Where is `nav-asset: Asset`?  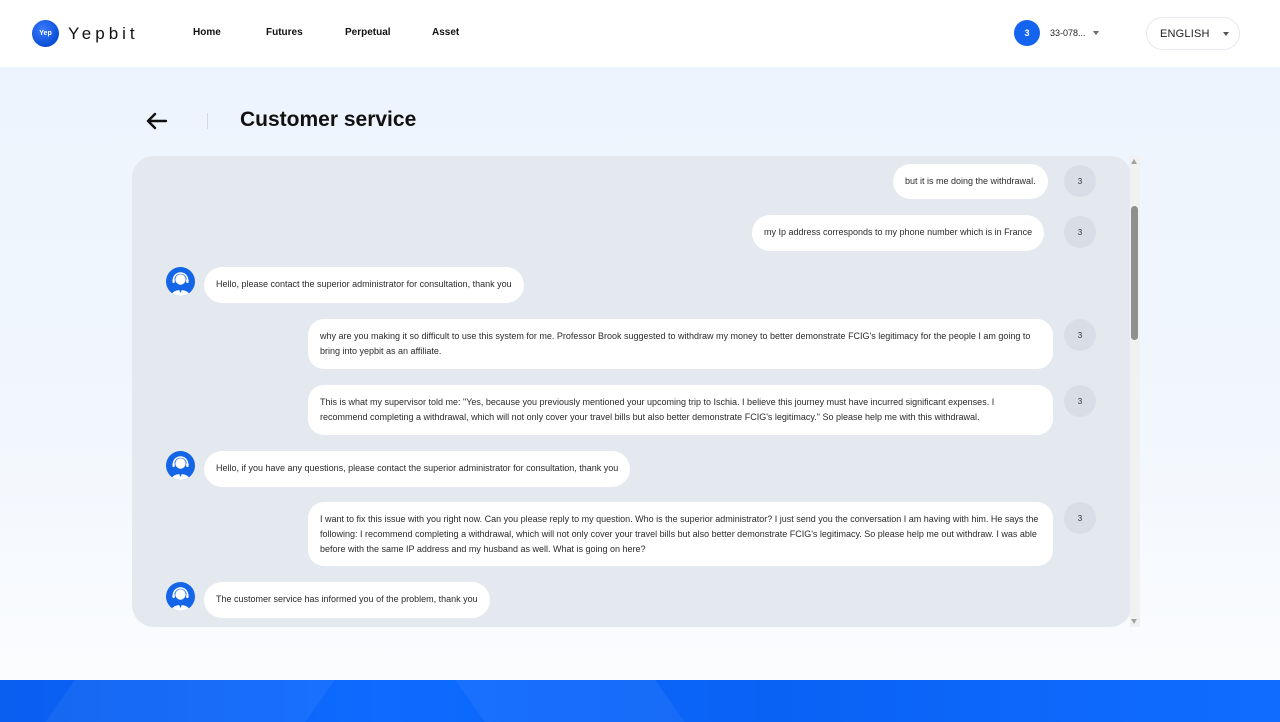
nav-asset: Asset is located at coordinates (445, 32).